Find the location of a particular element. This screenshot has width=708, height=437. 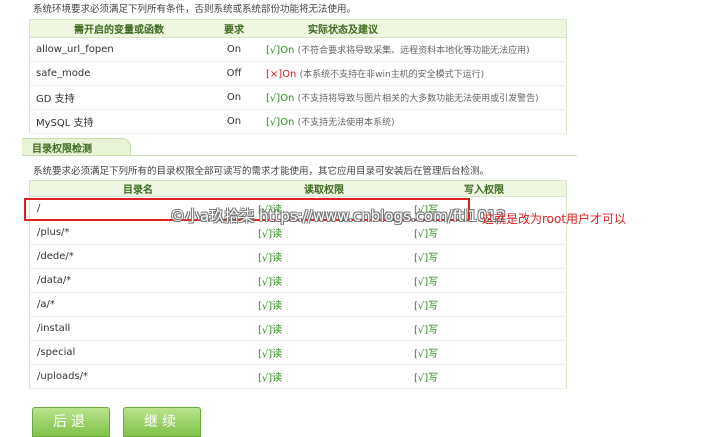

directory-name: /data/* is located at coordinates (137, 280).